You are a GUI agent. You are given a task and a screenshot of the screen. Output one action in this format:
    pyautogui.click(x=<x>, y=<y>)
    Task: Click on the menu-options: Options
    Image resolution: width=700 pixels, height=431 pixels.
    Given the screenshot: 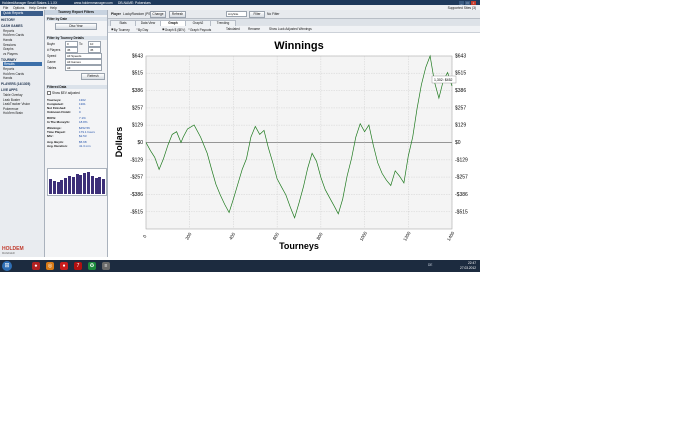 What is the action you would take?
    pyautogui.click(x=18, y=8)
    